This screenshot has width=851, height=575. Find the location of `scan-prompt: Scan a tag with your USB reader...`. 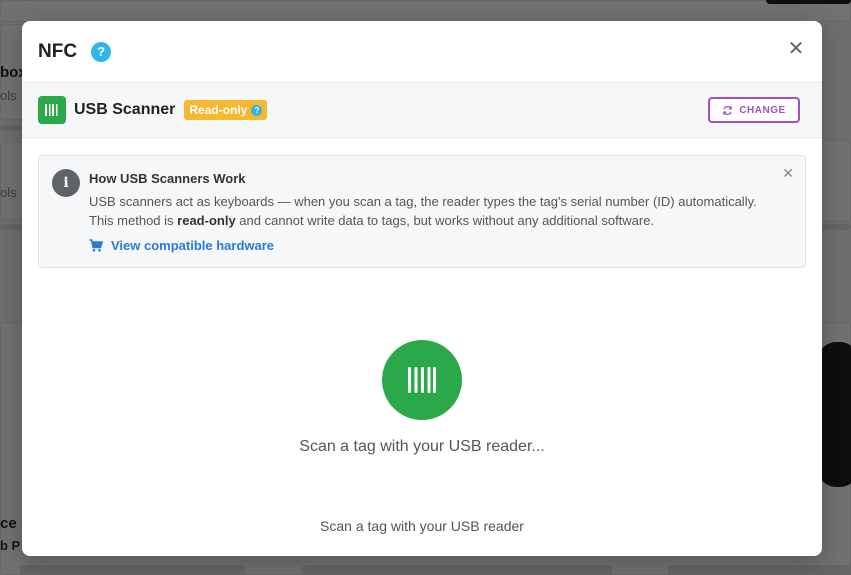

scan-prompt: Scan a tag with your USB reader... is located at coordinates (422, 446).